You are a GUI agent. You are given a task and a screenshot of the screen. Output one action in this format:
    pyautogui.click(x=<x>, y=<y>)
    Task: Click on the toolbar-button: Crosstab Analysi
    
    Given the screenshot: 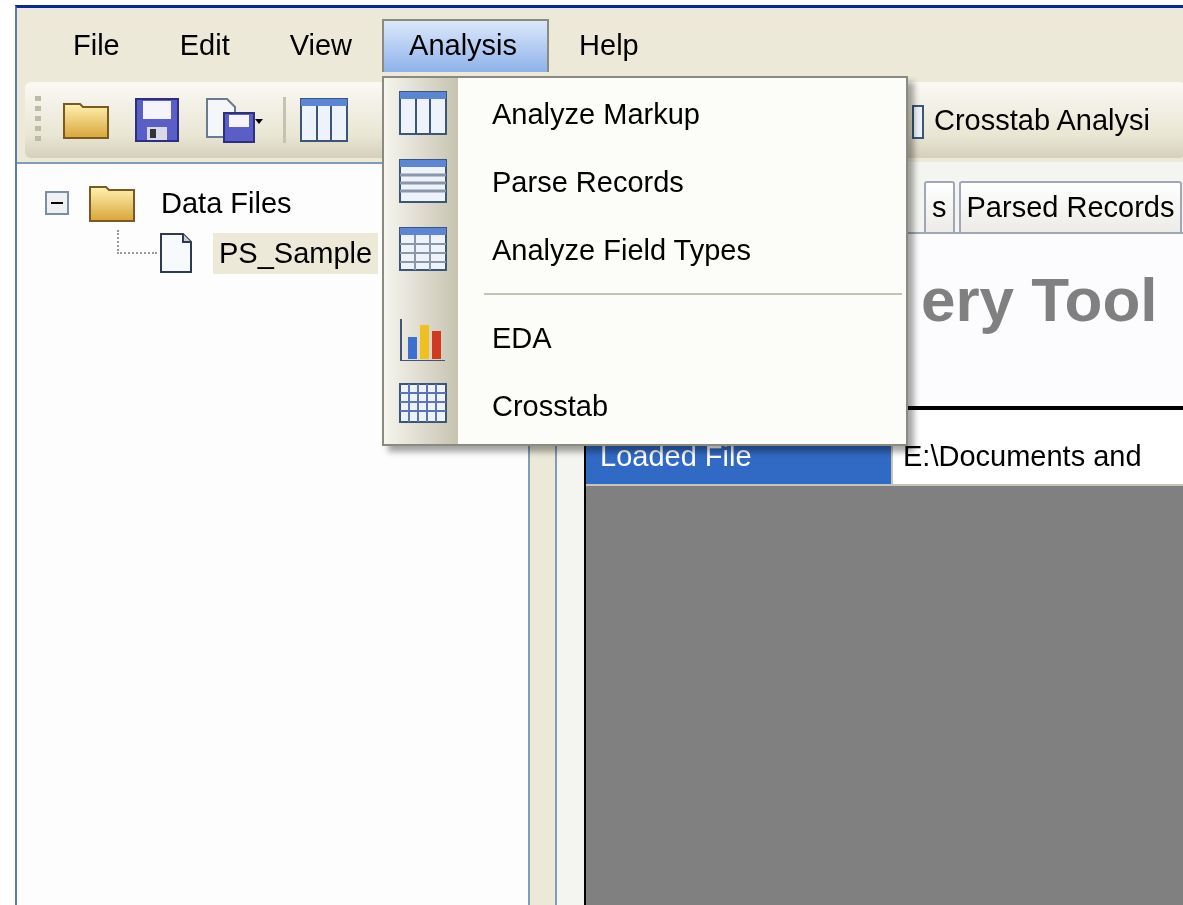 What is the action you would take?
    pyautogui.click(x=1042, y=120)
    